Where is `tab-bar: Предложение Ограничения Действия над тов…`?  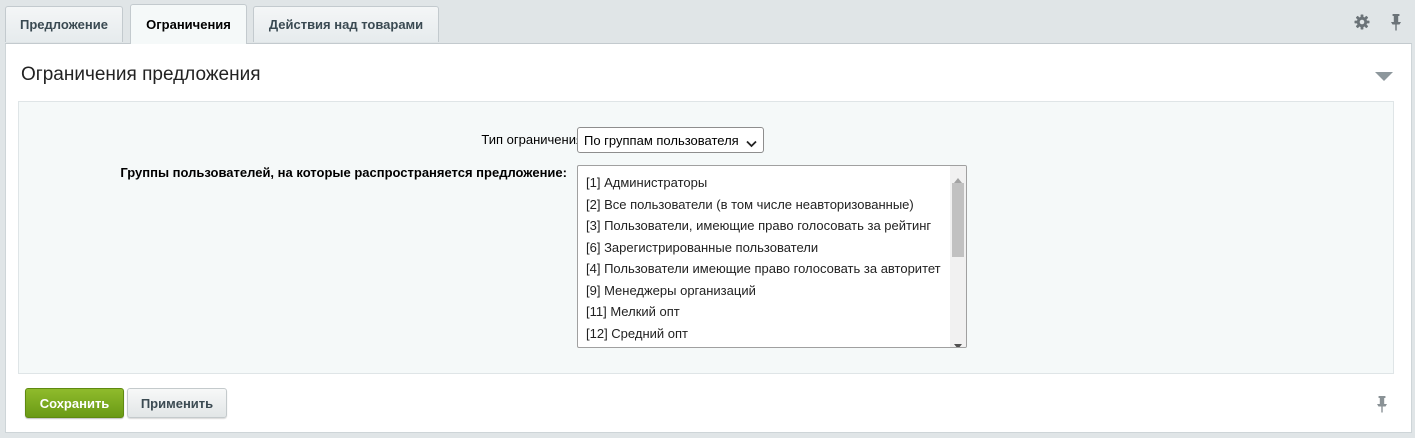 tab-bar: Предложение Ограничения Действия над тов… is located at coordinates (707, 22).